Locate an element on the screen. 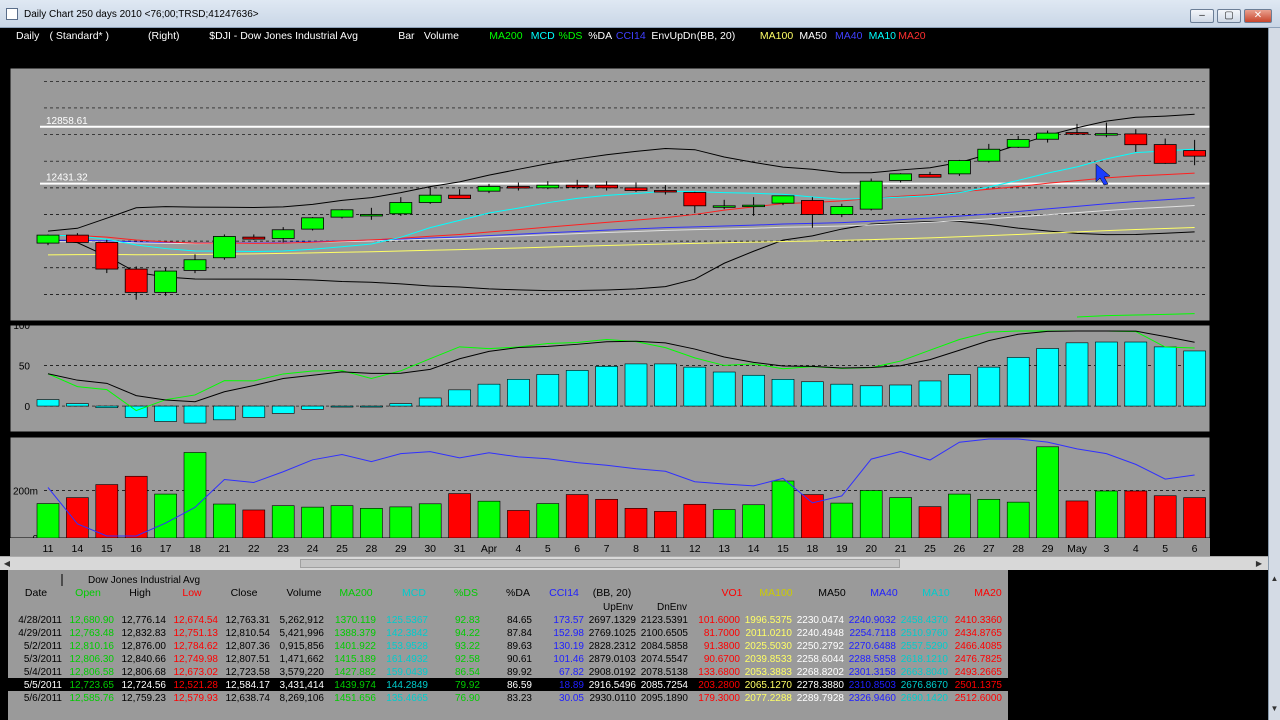 The image size is (1280, 720). table-cell: 12,840.66 is located at coordinates (144, 659).